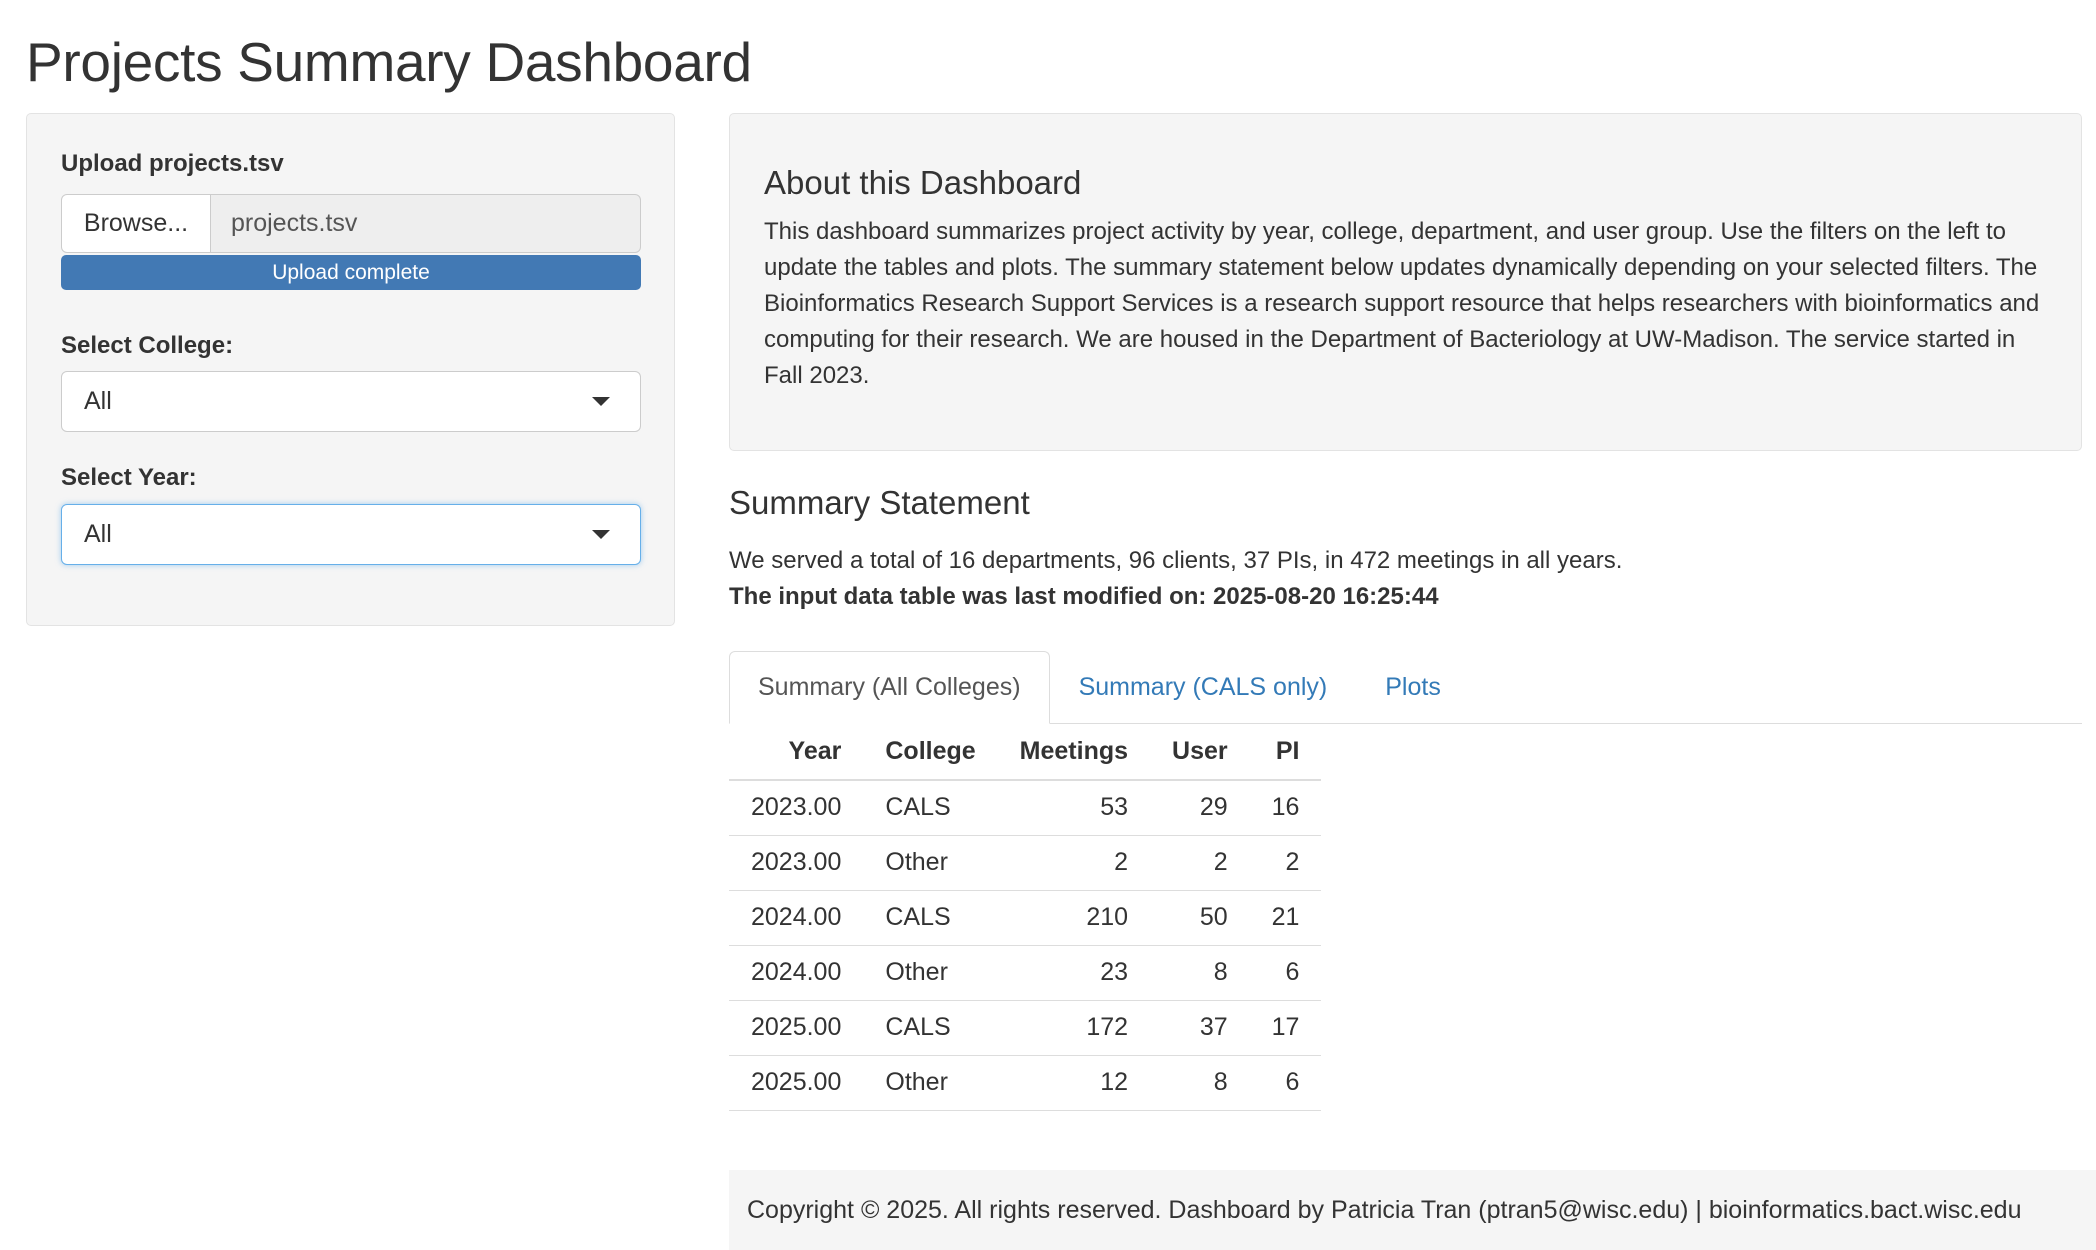 The image size is (2096, 1250). What do you see at coordinates (1285, 918) in the screenshot?
I see `cell-pi: 21` at bounding box center [1285, 918].